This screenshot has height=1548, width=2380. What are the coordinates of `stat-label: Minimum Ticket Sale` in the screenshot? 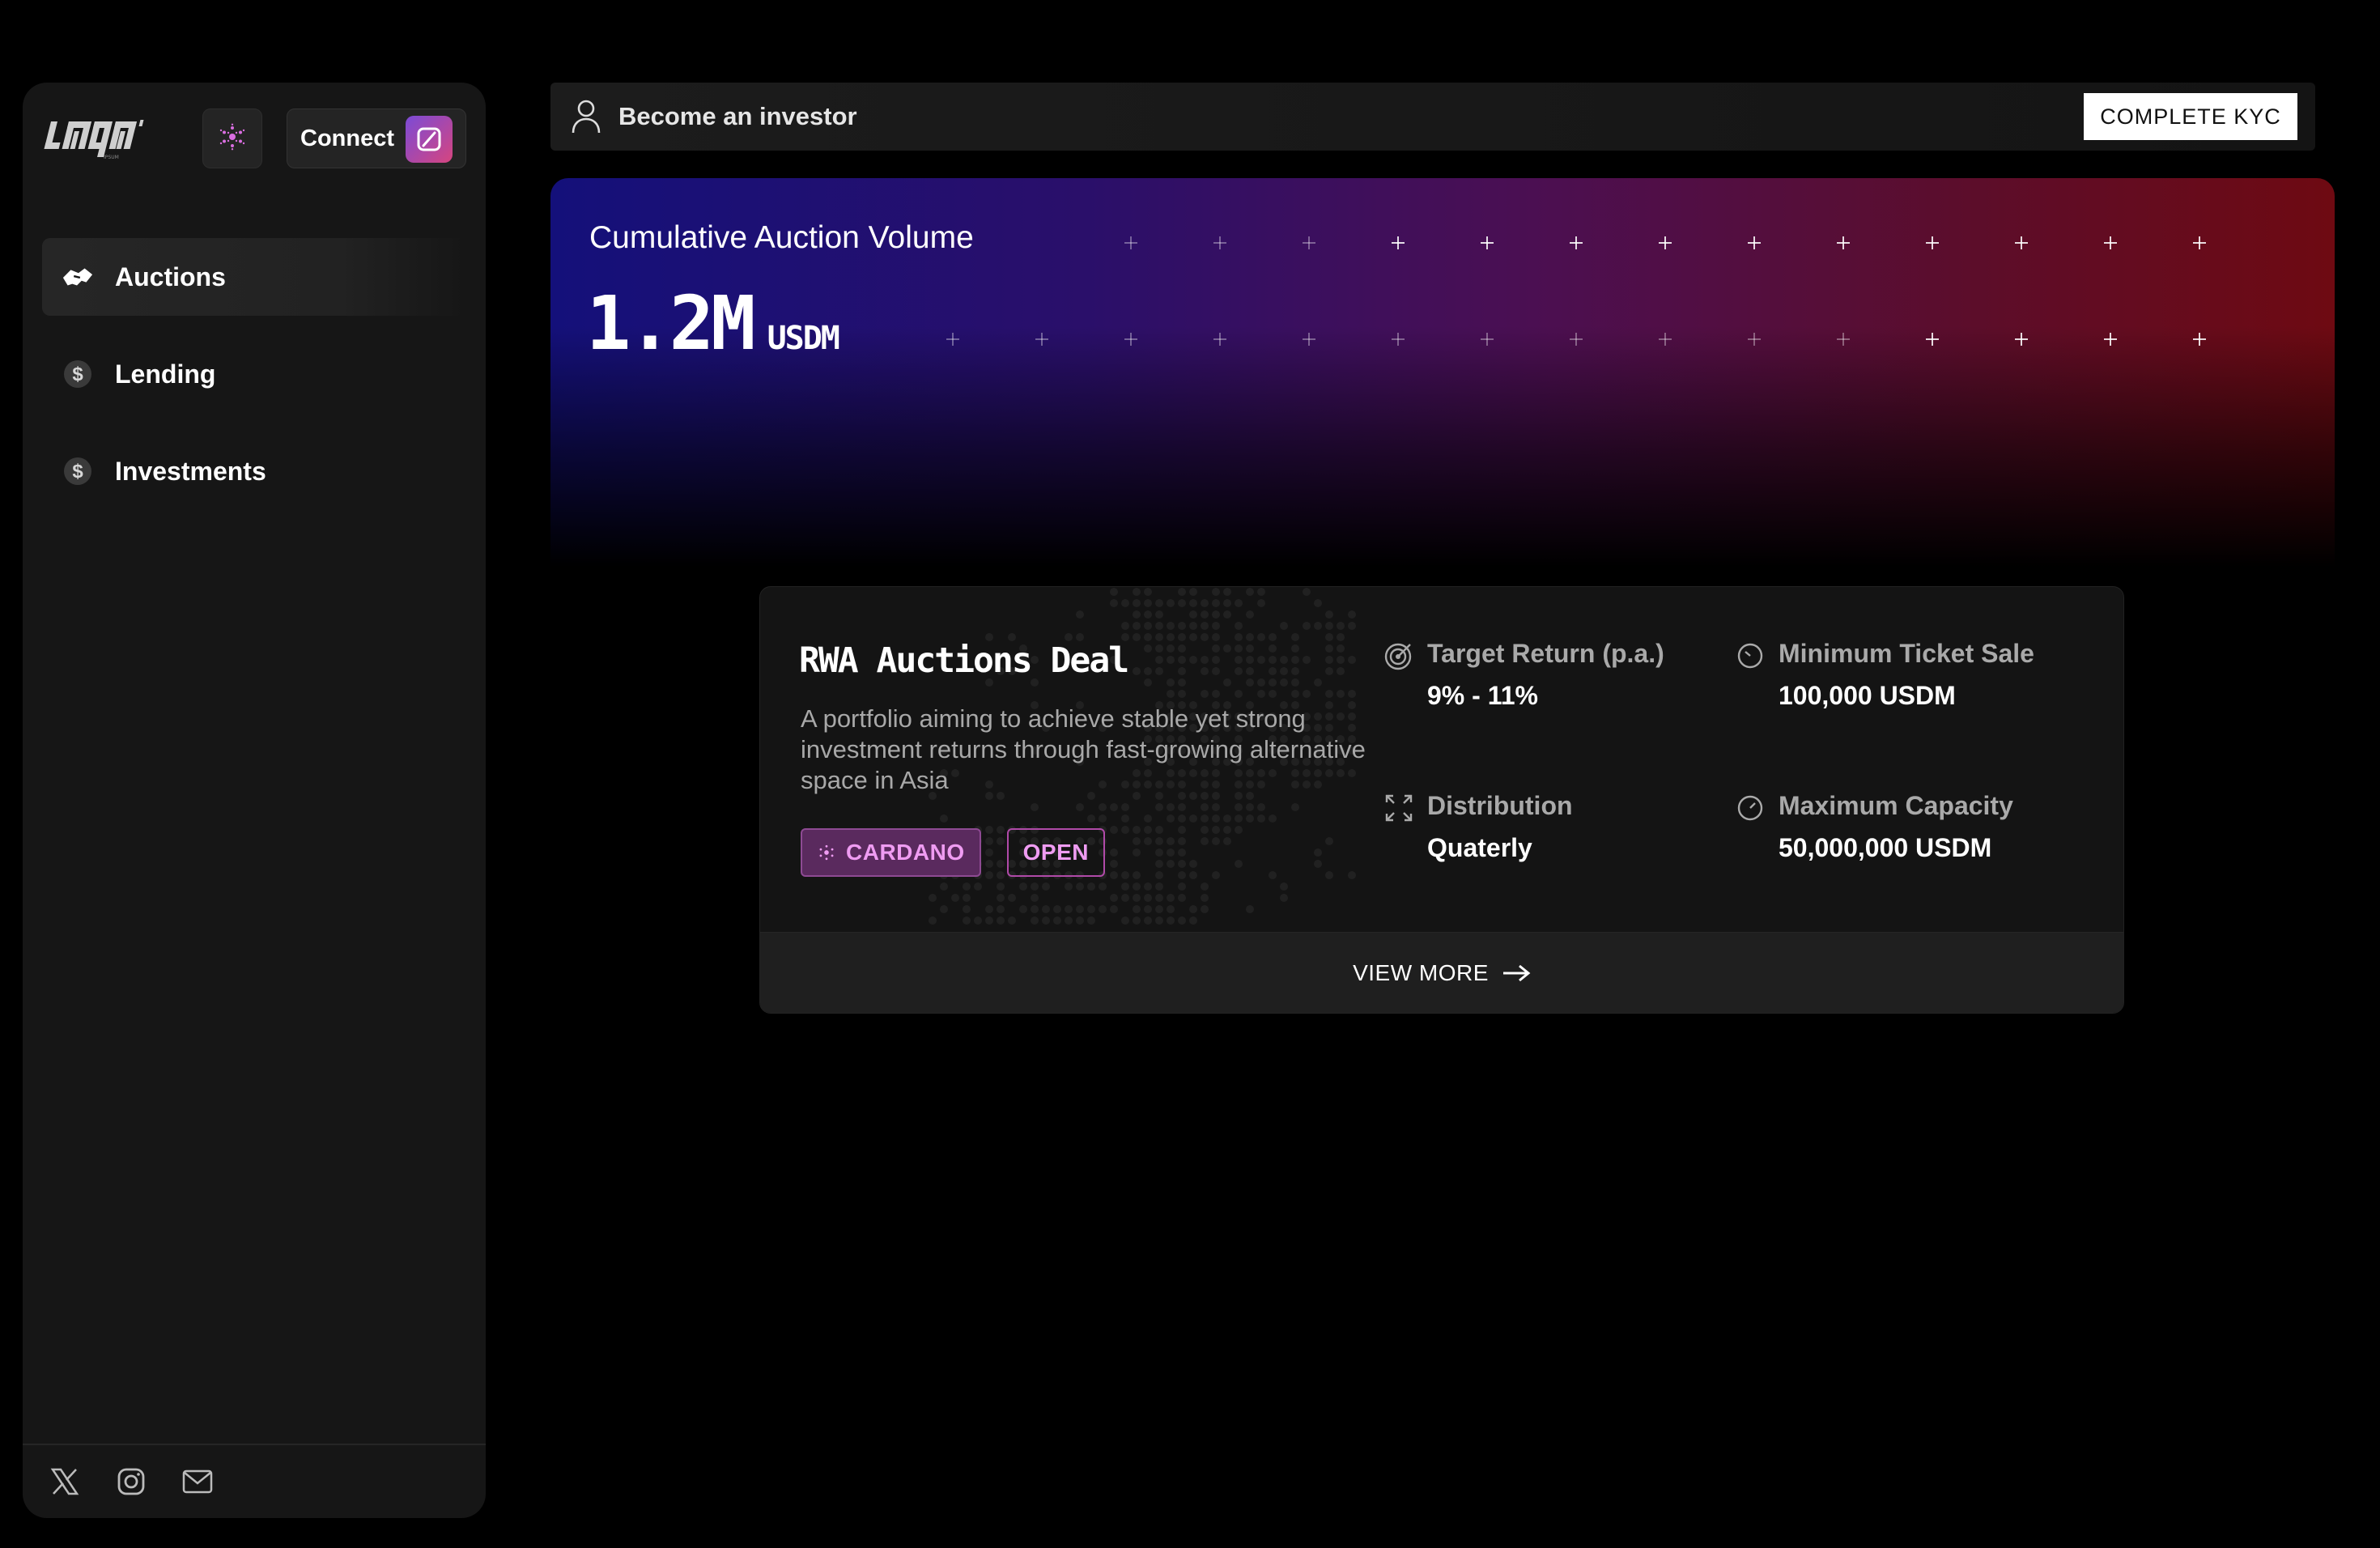 It's located at (1906, 654).